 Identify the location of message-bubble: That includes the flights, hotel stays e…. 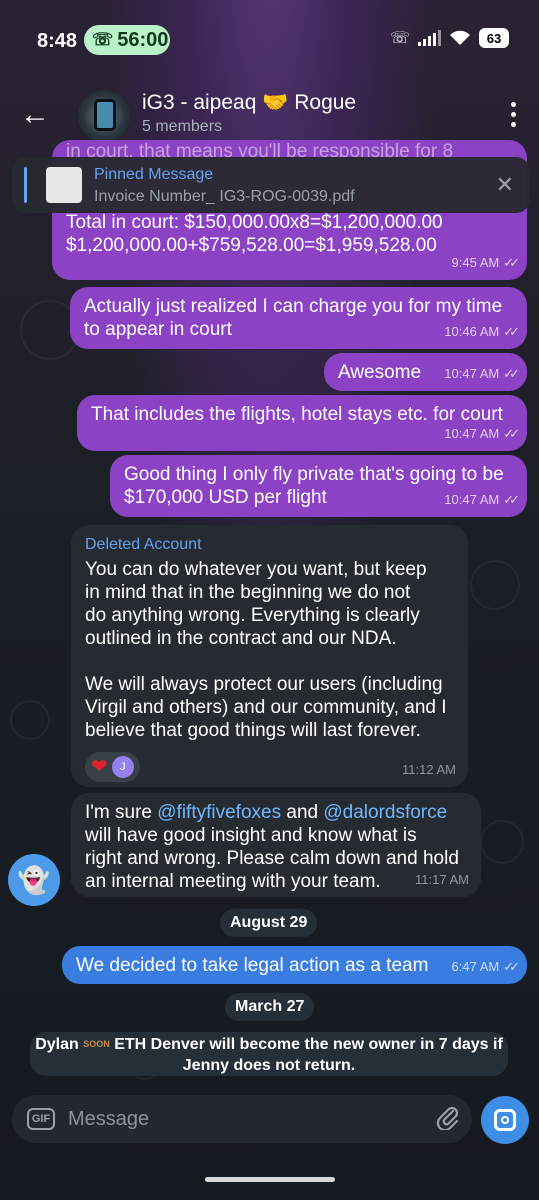
(302, 423).